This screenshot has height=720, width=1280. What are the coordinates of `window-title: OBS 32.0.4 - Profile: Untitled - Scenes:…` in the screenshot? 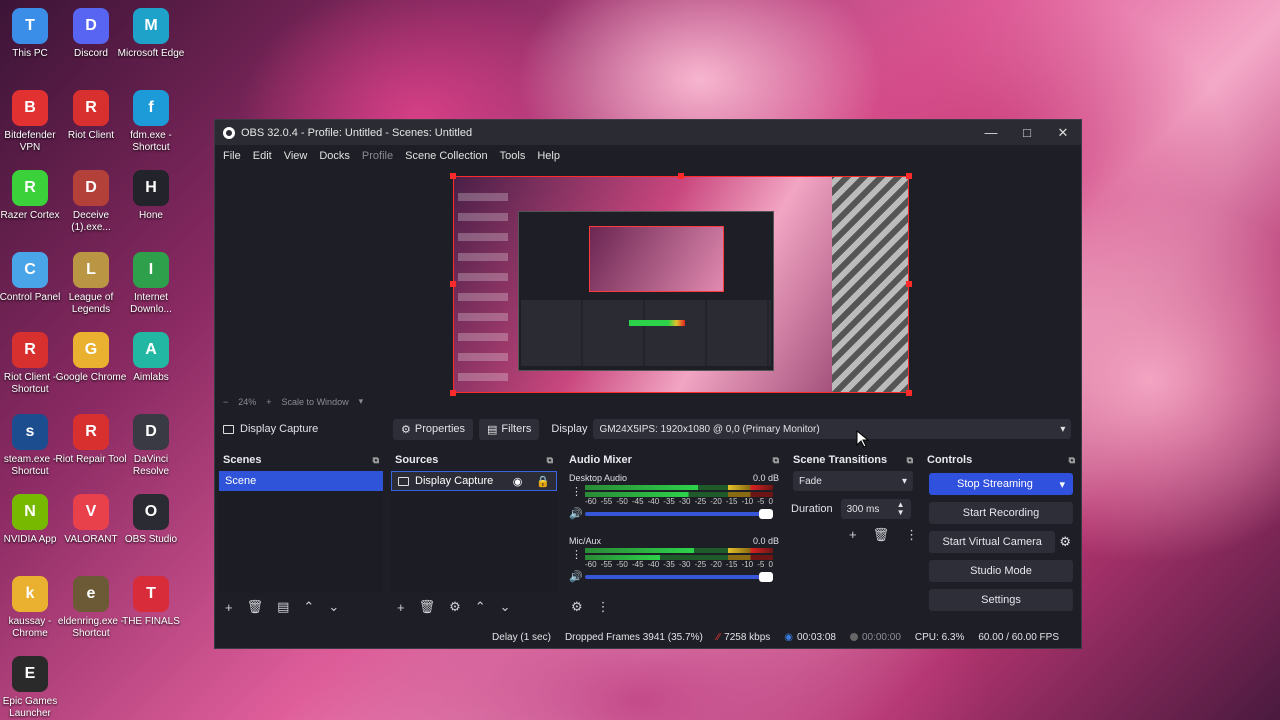 It's located at (357, 132).